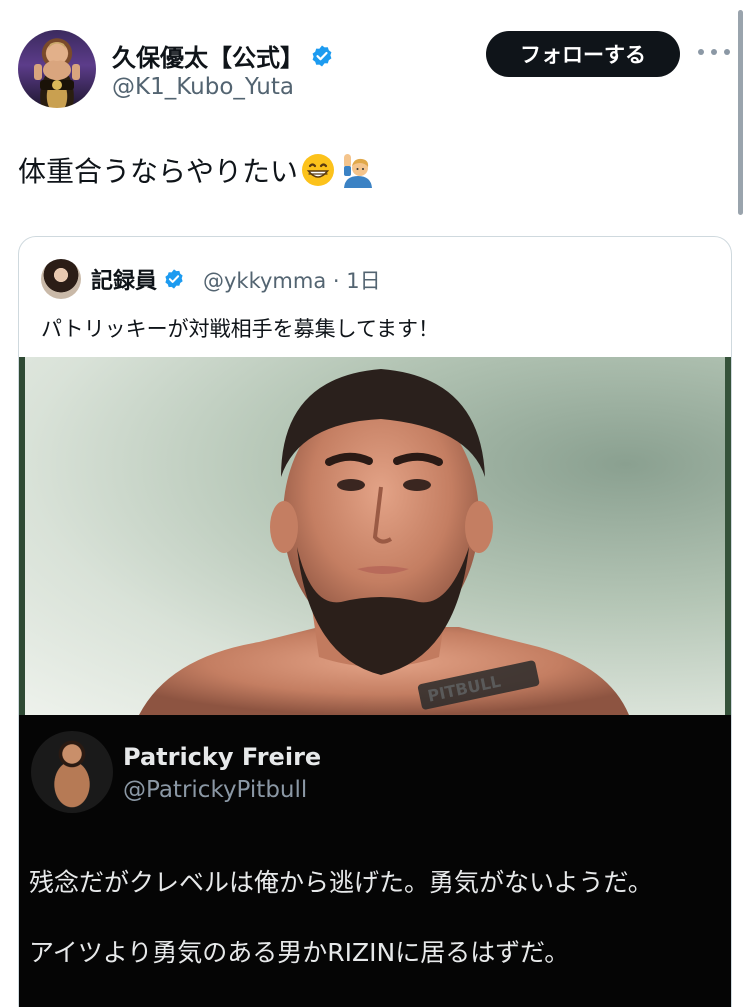 Image resolution: width=750 pixels, height=1007 pixels. What do you see at coordinates (358, 171) in the screenshot?
I see `person-raising-hand-emoji` at bounding box center [358, 171].